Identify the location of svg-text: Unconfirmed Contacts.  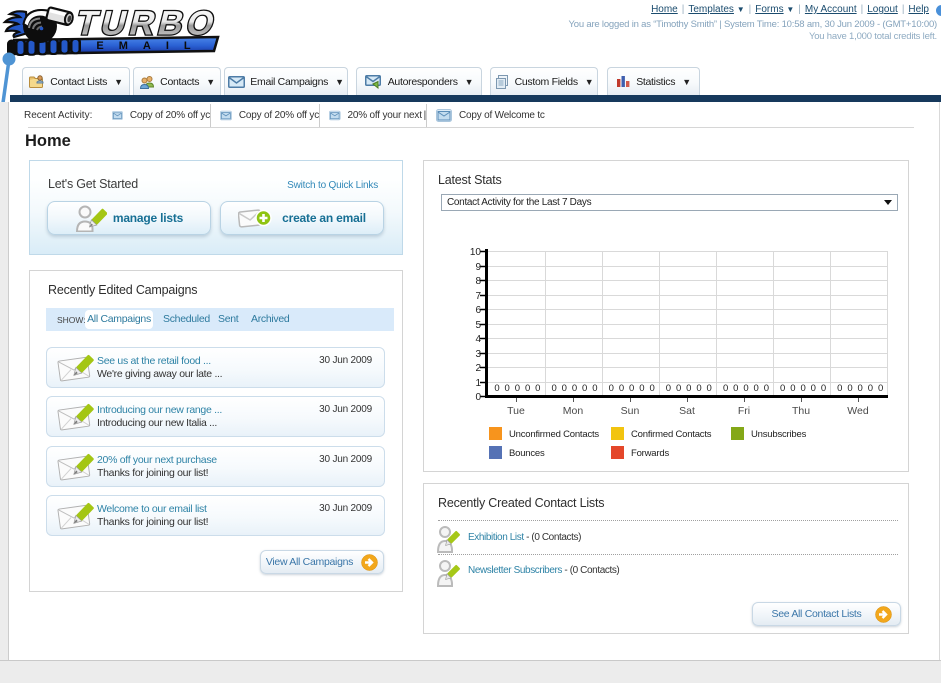
(554, 434).